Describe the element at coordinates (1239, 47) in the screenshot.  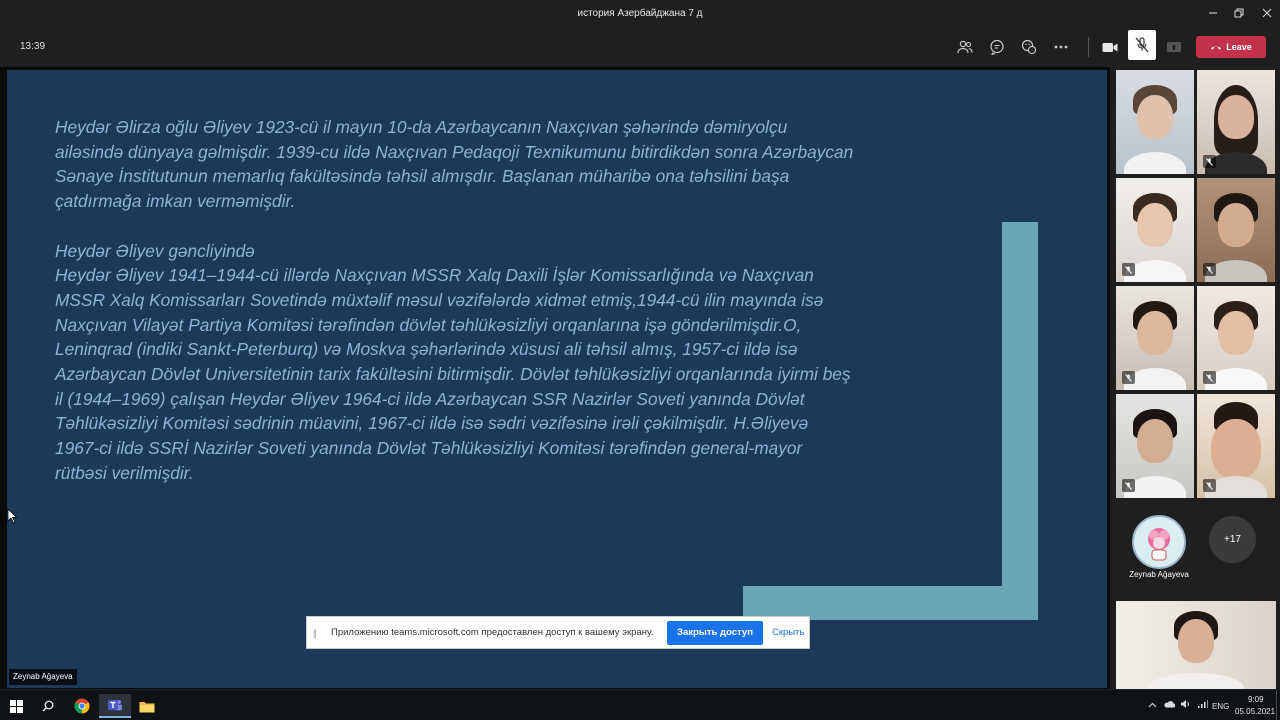
I see `leave-label: Leave` at that location.